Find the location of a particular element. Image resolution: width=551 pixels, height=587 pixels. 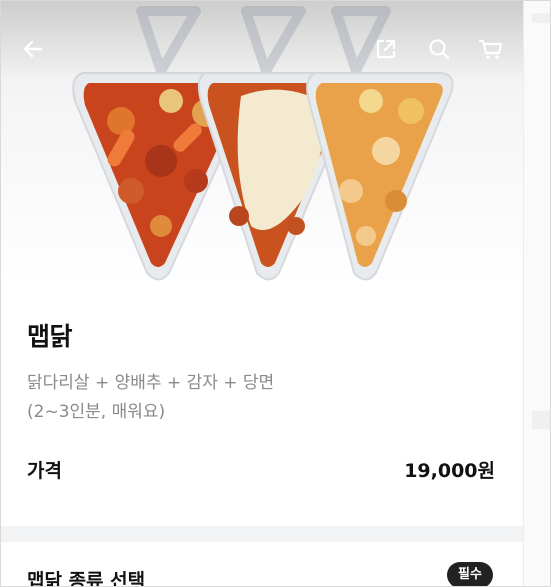

share-button is located at coordinates (386, 49).